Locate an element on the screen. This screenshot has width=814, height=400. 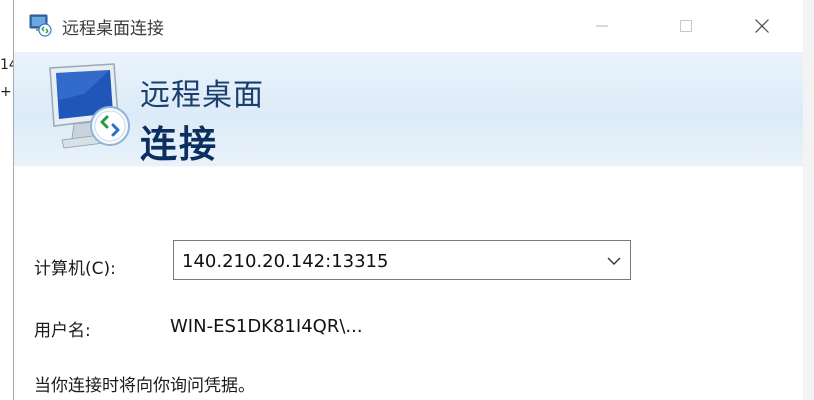
window-title: 远程桌面连接 is located at coordinates (113, 29).